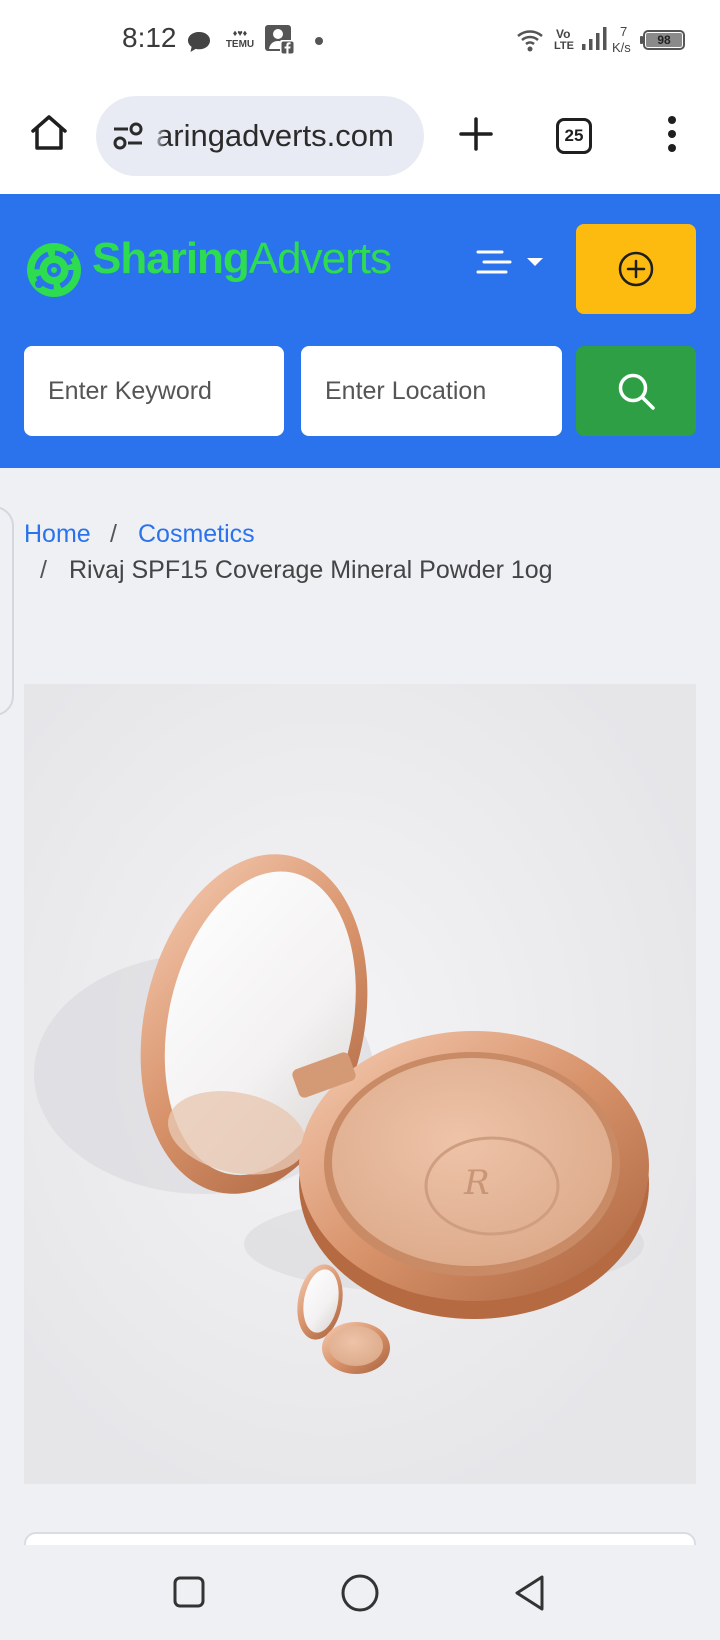 The width and height of the screenshot is (720, 1640). I want to click on logo-text-adverts: Adverts, so click(320, 258).